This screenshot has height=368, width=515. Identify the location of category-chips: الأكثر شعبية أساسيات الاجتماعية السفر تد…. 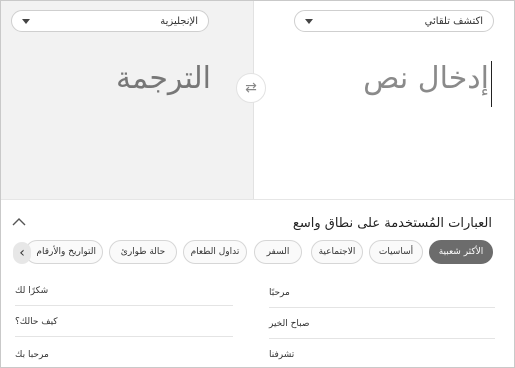
(252, 253).